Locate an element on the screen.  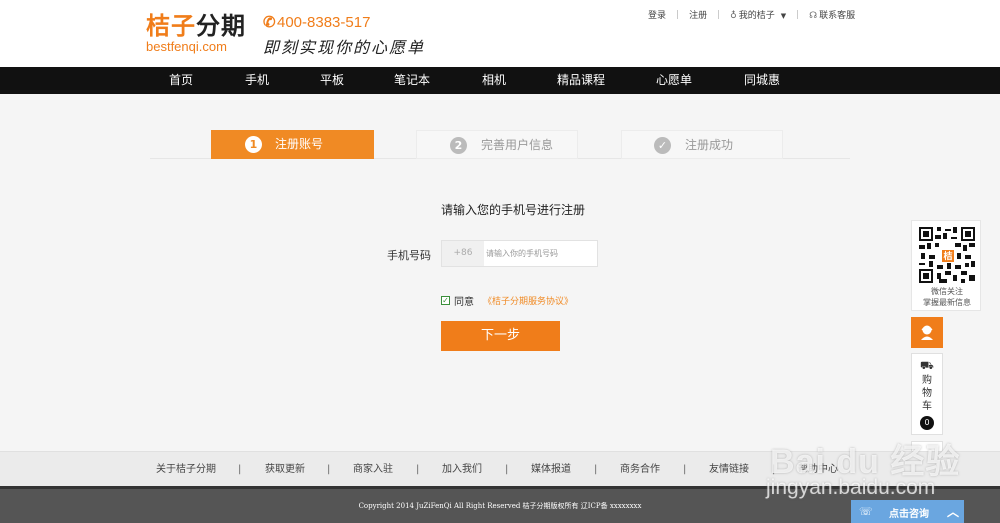
cart-icon: ⛟ is located at coordinates (927, 365).